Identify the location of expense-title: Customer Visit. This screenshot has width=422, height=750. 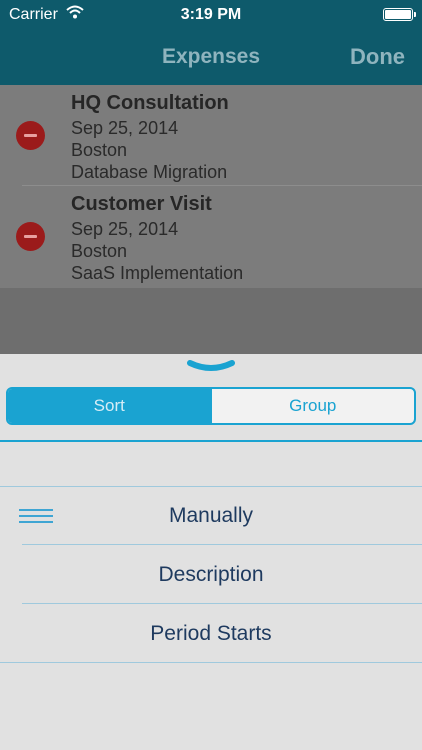
(141, 204).